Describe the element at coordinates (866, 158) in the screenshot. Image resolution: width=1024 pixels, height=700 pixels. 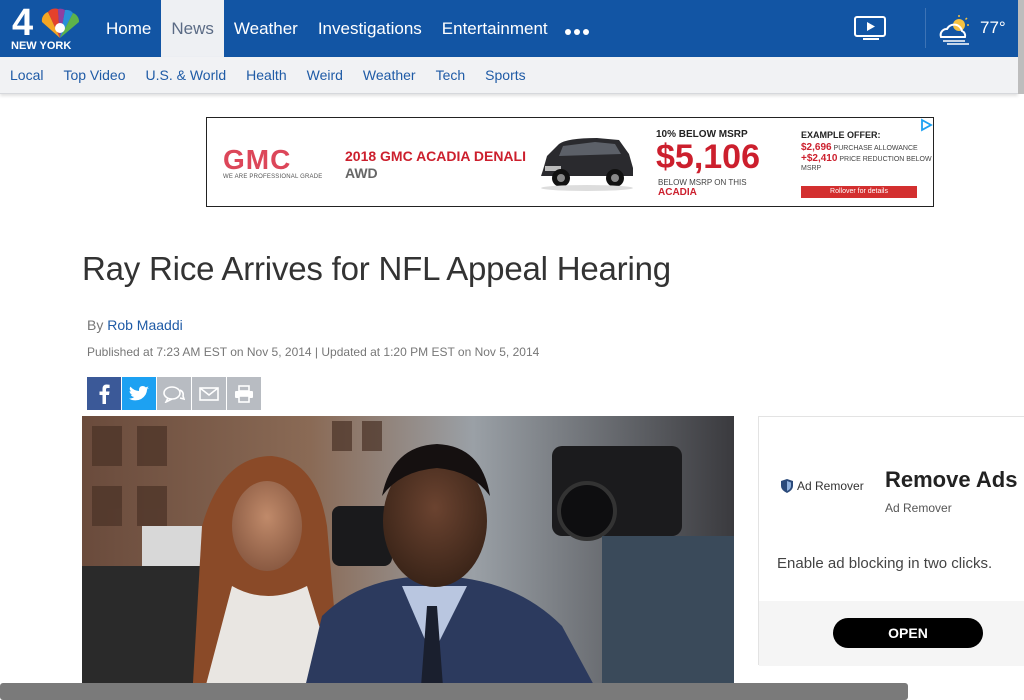
I see `offer-line-2: +$2,410 PRICE REDUCTION BELOW` at that location.